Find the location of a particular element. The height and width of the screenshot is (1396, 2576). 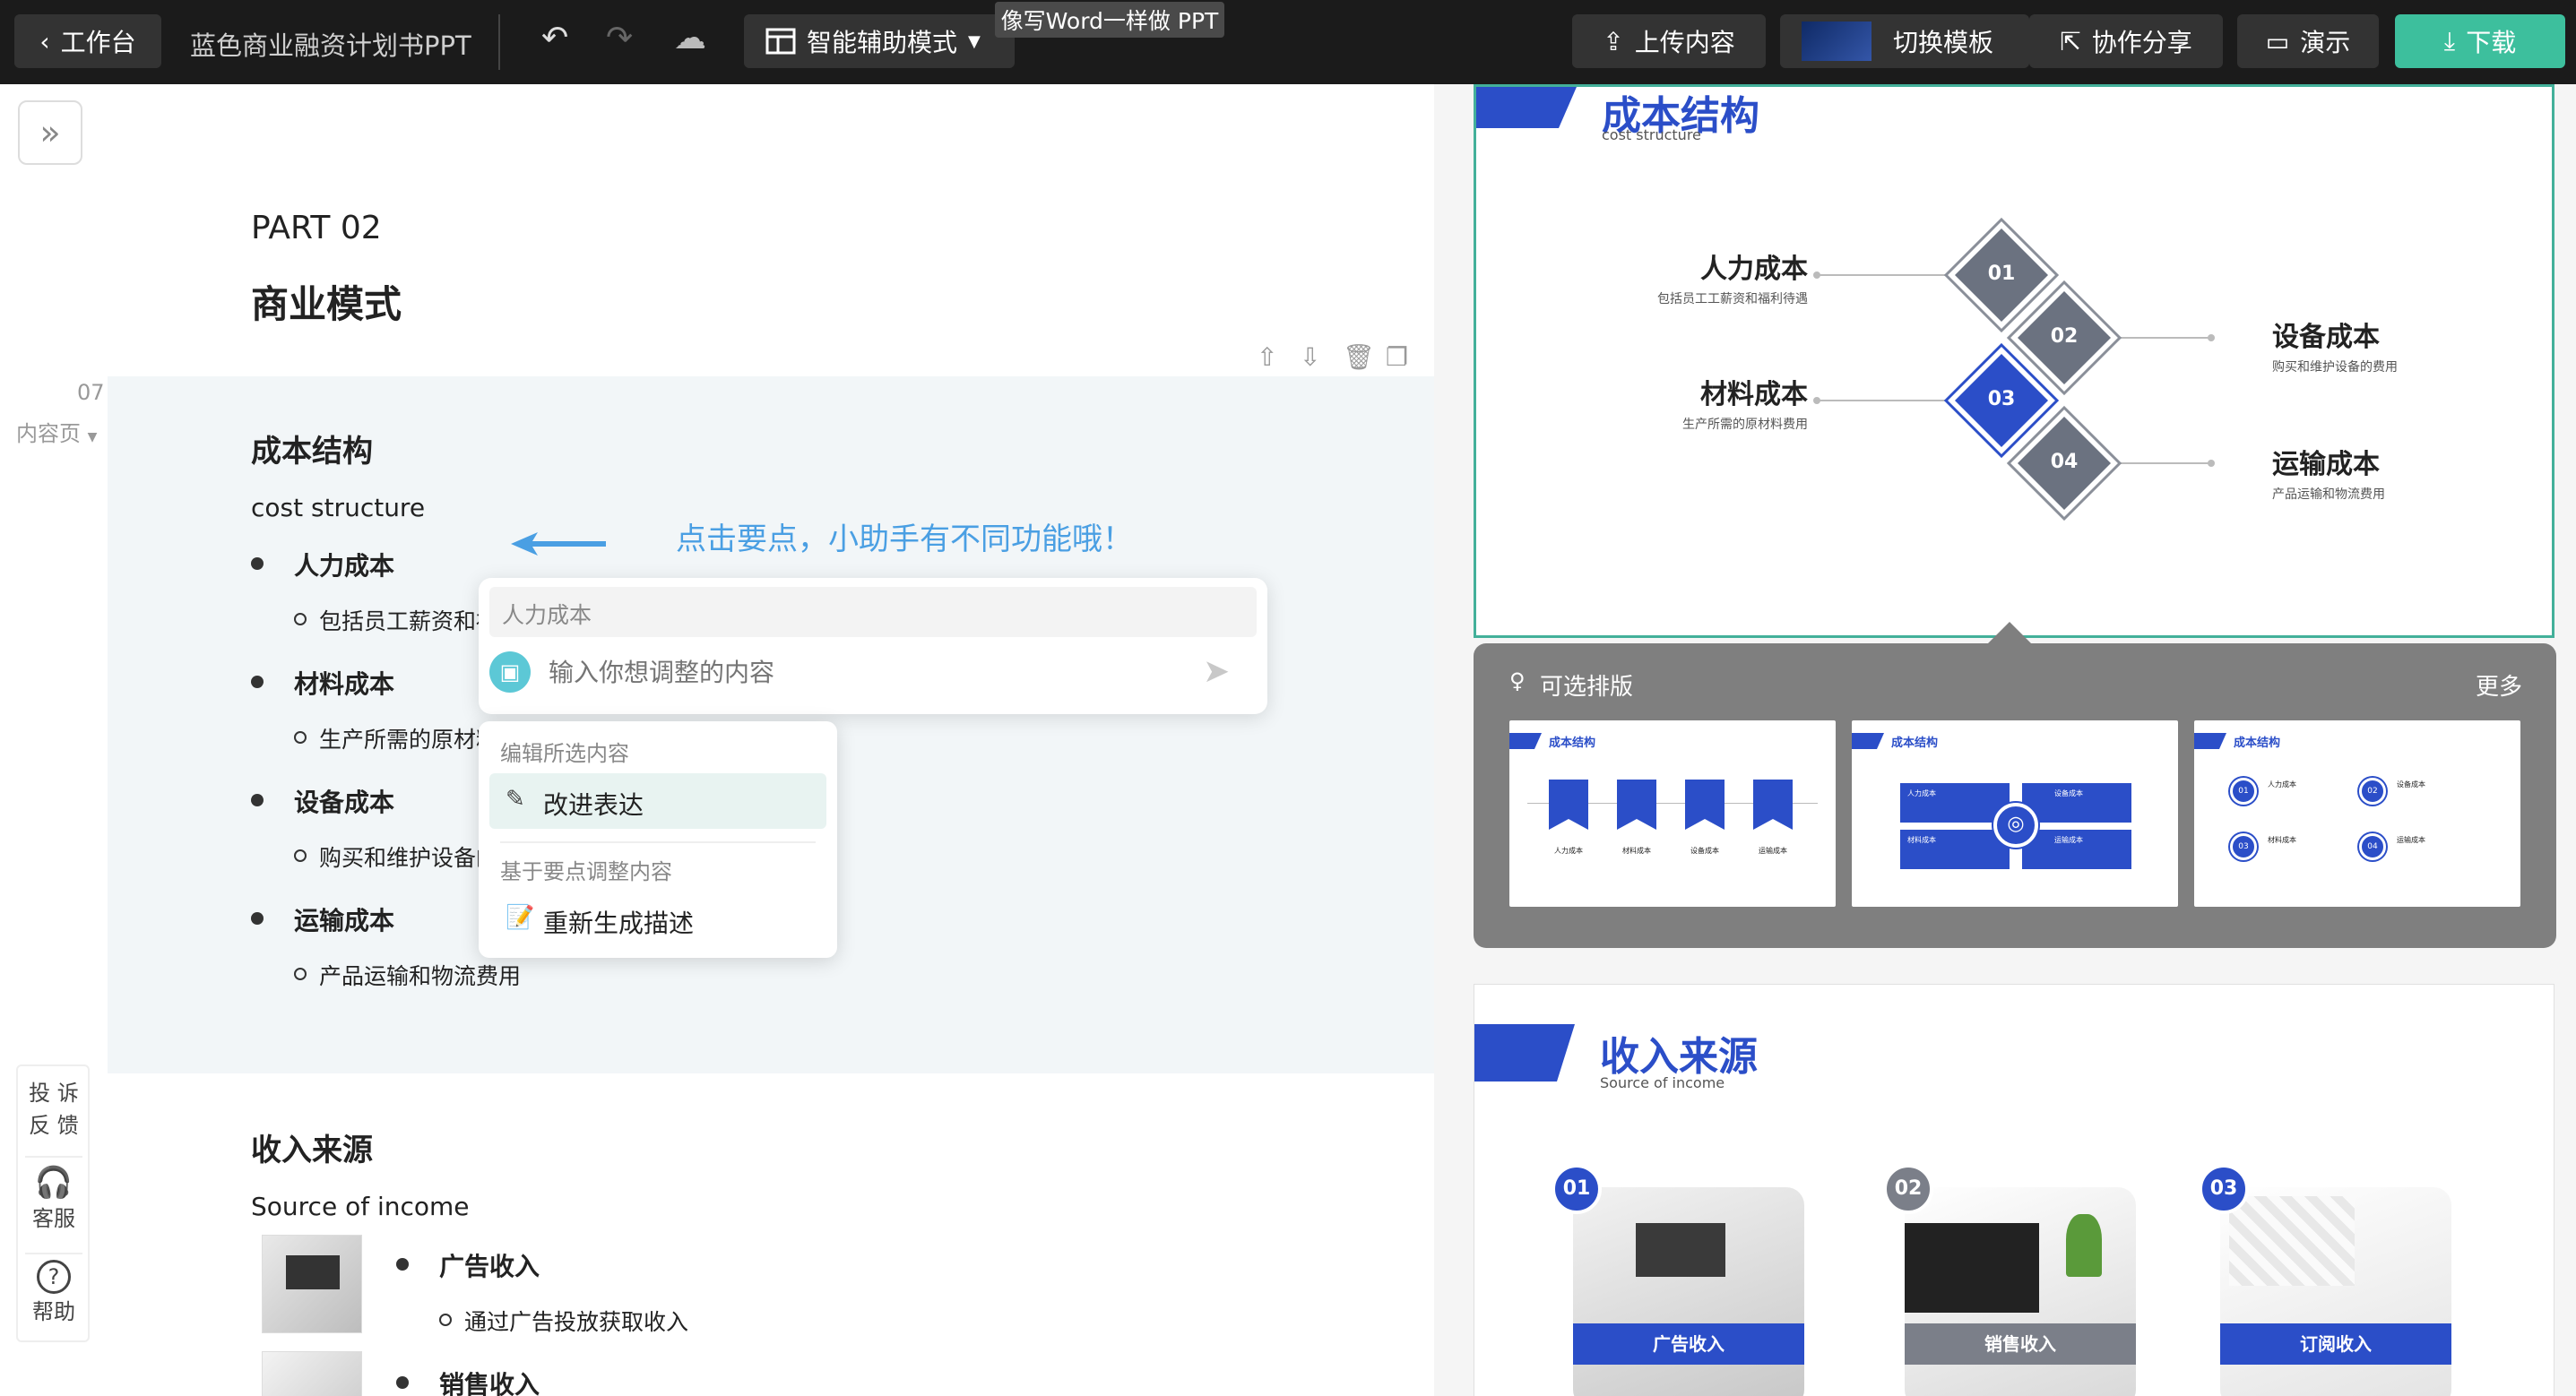

selected-point-text: 人力成本 is located at coordinates (547, 615).